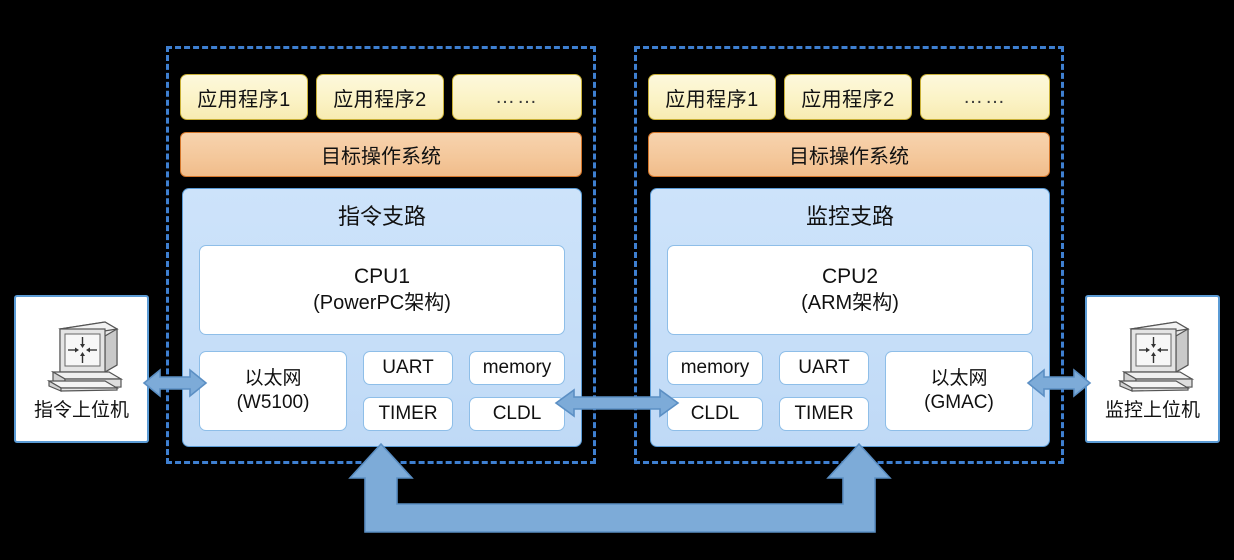  I want to click on right-ethernet-name: 以太网, so click(959, 378).